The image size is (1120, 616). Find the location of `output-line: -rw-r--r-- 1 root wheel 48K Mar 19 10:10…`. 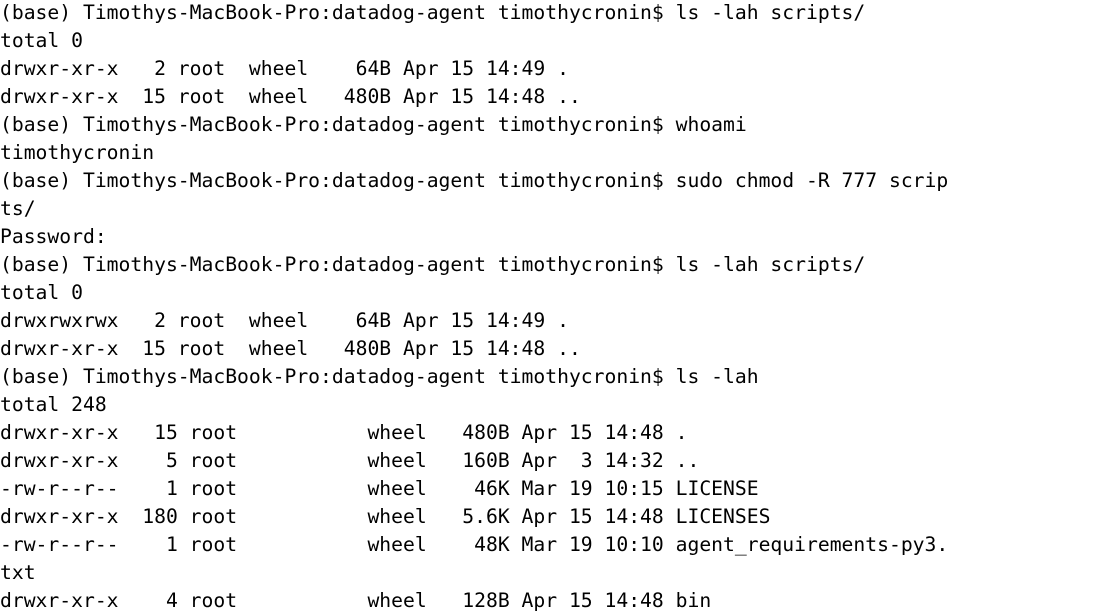

output-line: -rw-r--r-- 1 root wheel 48K Mar 19 10:10… is located at coordinates (474, 544).